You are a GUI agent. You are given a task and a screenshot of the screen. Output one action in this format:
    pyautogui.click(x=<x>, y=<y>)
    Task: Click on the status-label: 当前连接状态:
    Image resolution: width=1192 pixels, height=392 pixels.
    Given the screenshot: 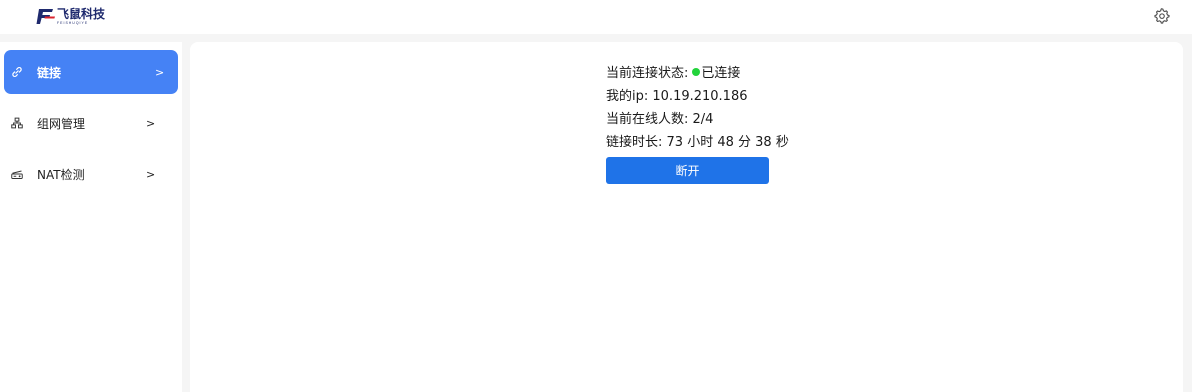 What is the action you would take?
    pyautogui.click(x=647, y=73)
    